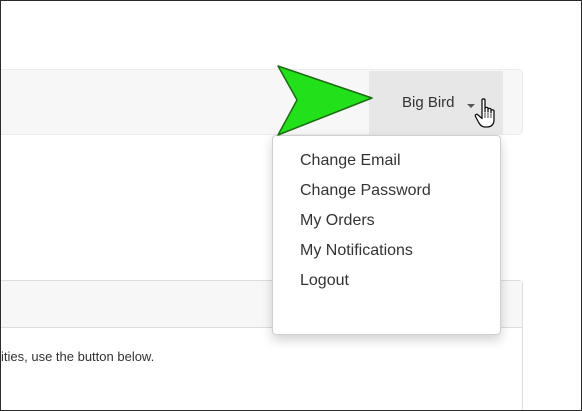 The width and height of the screenshot is (582, 411). I want to click on hand-pointer-icon, so click(484, 113).